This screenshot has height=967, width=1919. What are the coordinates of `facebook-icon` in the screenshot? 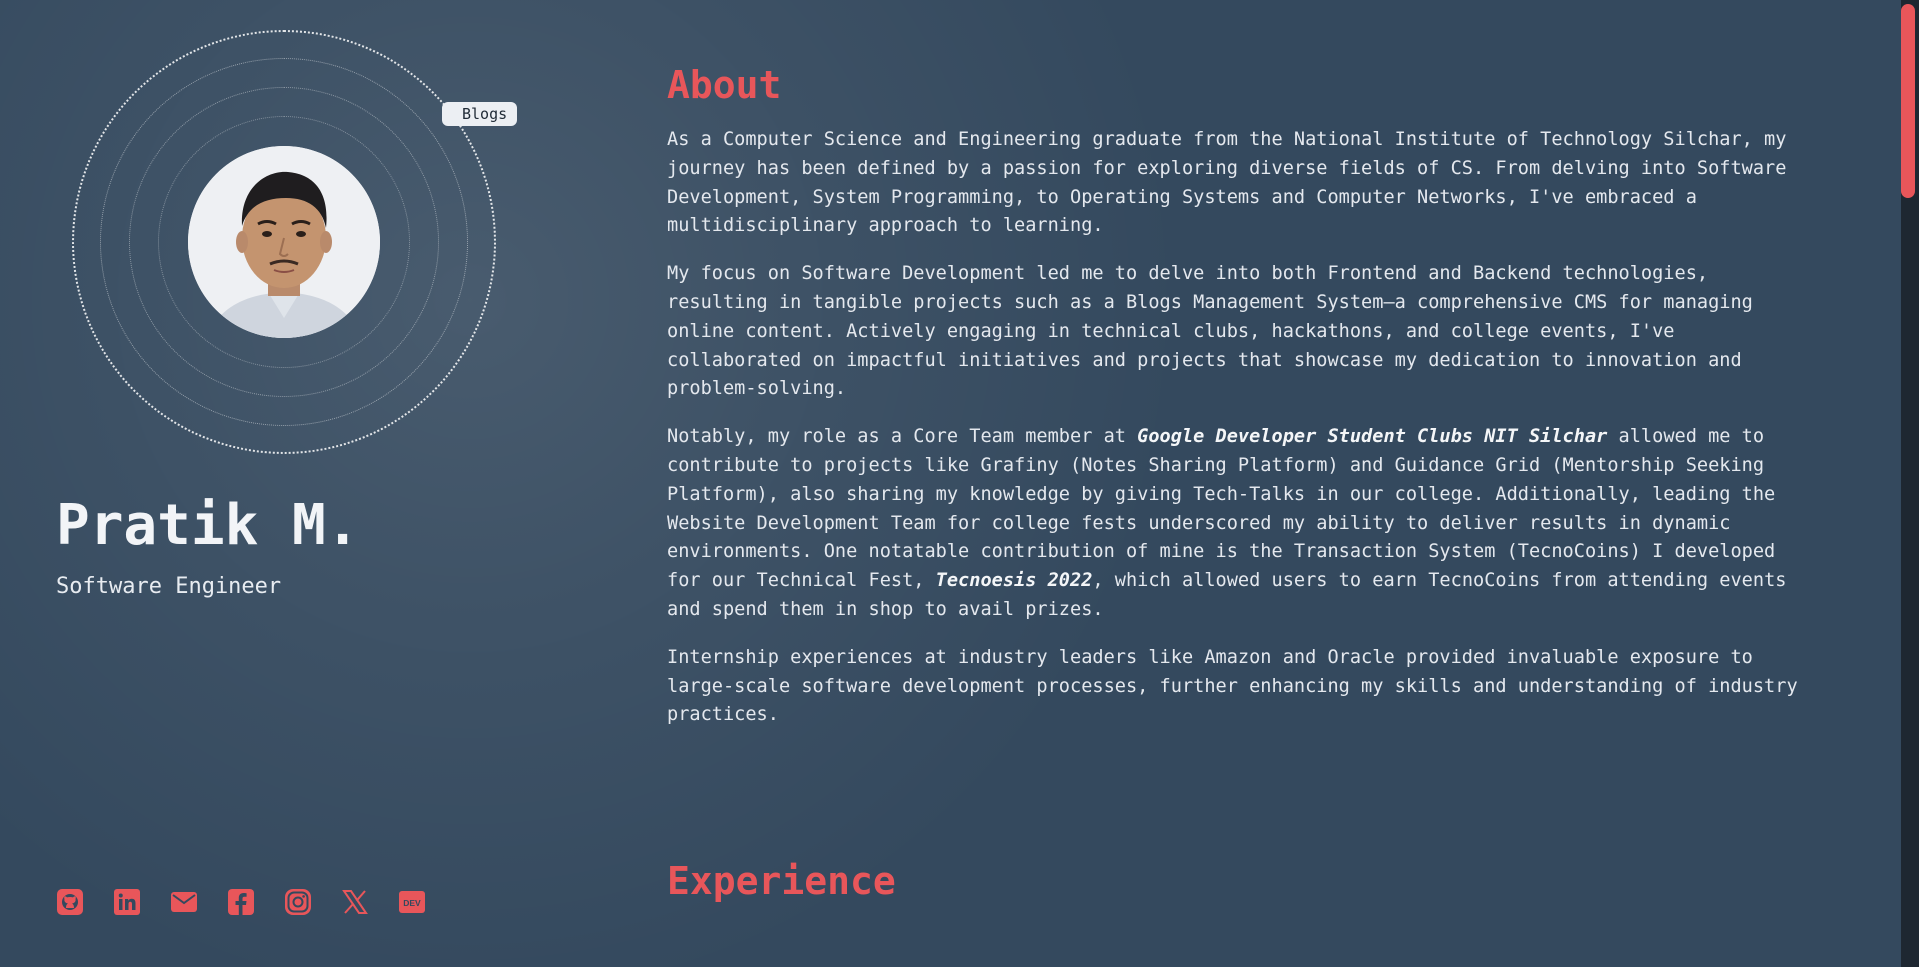 It's located at (241, 902).